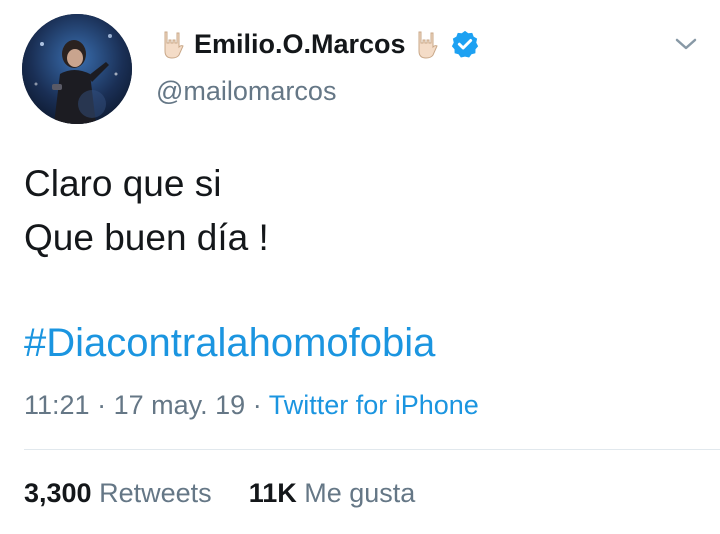  I want to click on likes-stat: 11K Me gusta, so click(332, 493).